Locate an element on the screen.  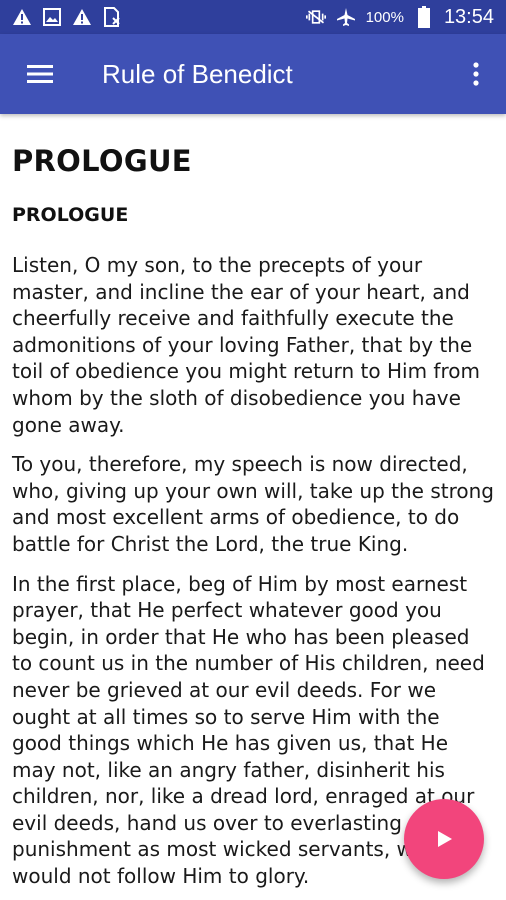
image-icon is located at coordinates (52, 17).